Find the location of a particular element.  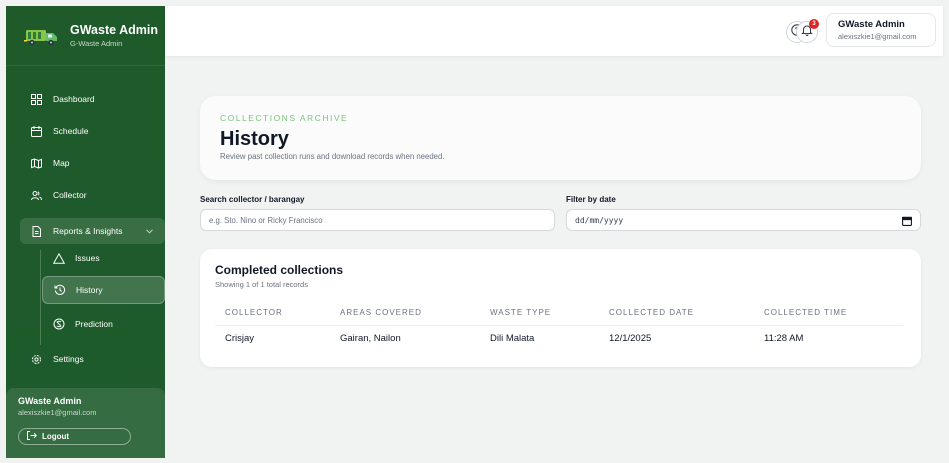

submenu-tree-line is located at coordinates (40, 297).